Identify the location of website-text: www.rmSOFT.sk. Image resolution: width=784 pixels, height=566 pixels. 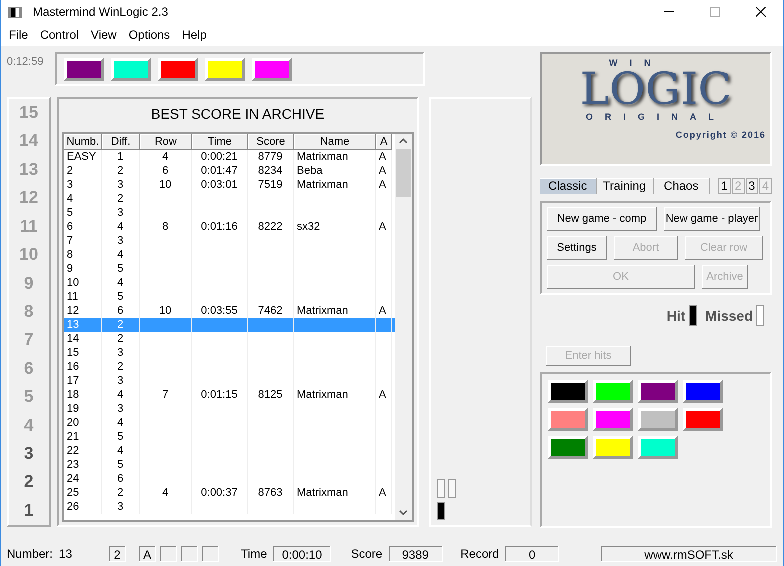
(689, 554).